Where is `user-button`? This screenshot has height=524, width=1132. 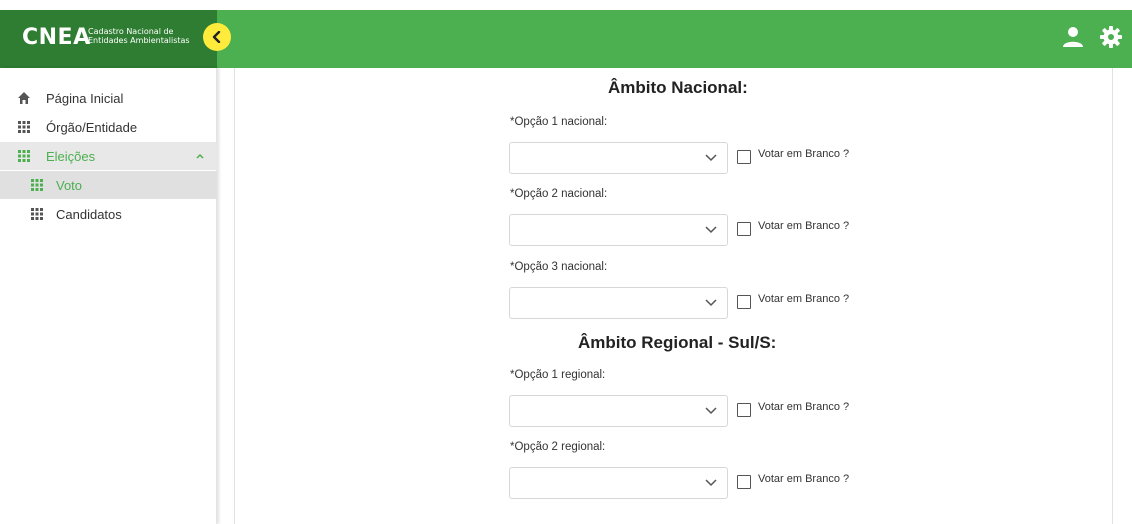
user-button is located at coordinates (1073, 37).